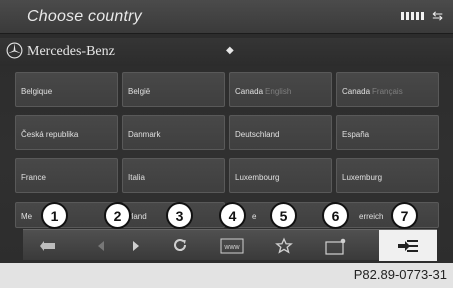  I want to click on www-button: www, so click(232, 245).